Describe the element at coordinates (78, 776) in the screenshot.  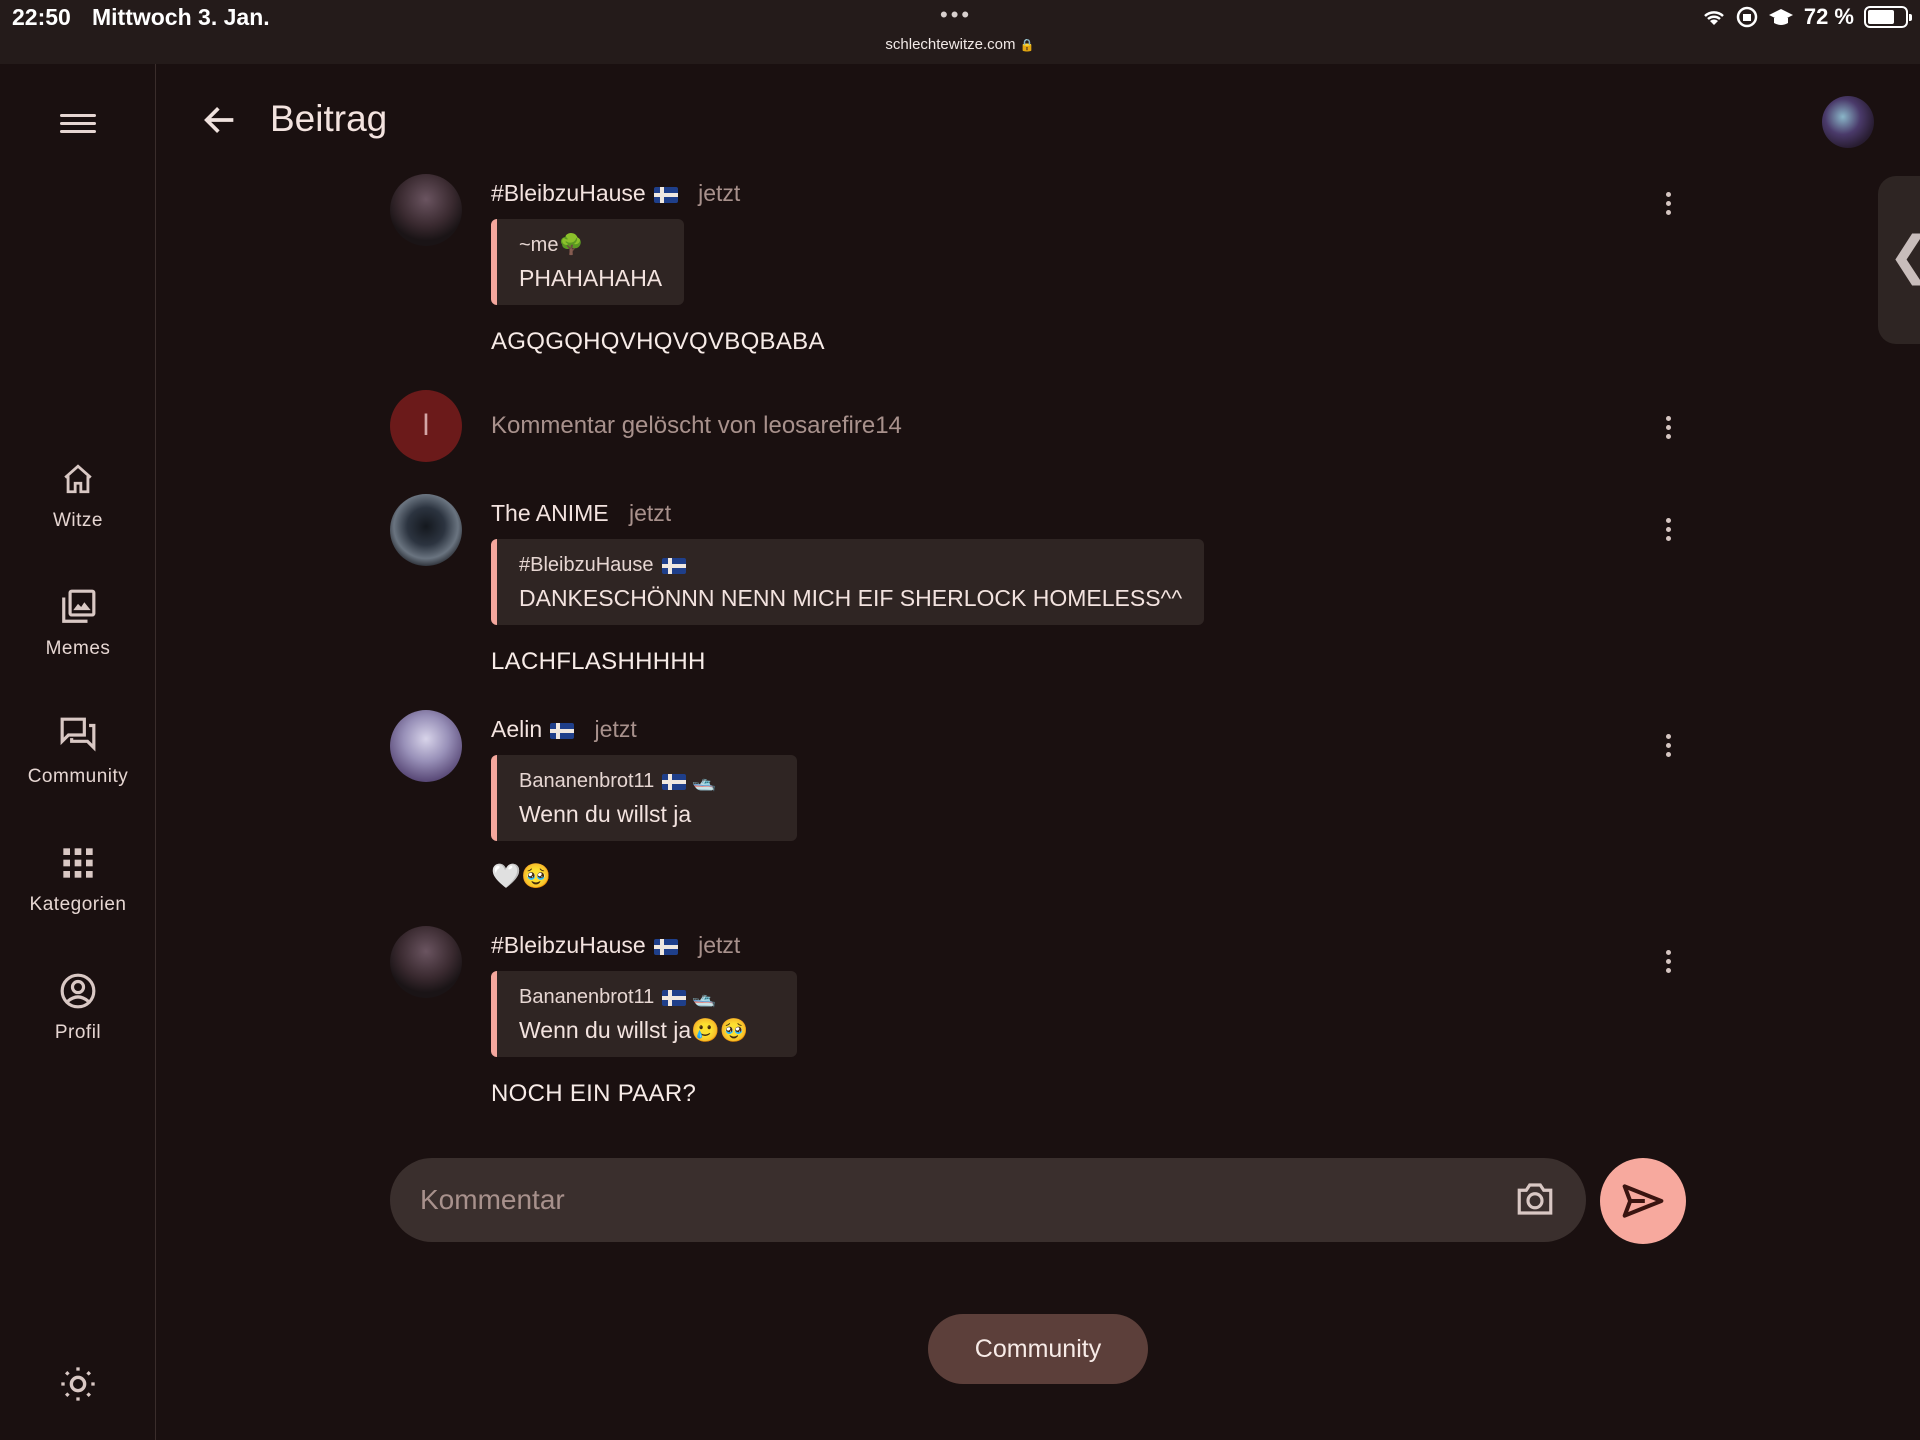
I see `rail-item-label: Community` at that location.